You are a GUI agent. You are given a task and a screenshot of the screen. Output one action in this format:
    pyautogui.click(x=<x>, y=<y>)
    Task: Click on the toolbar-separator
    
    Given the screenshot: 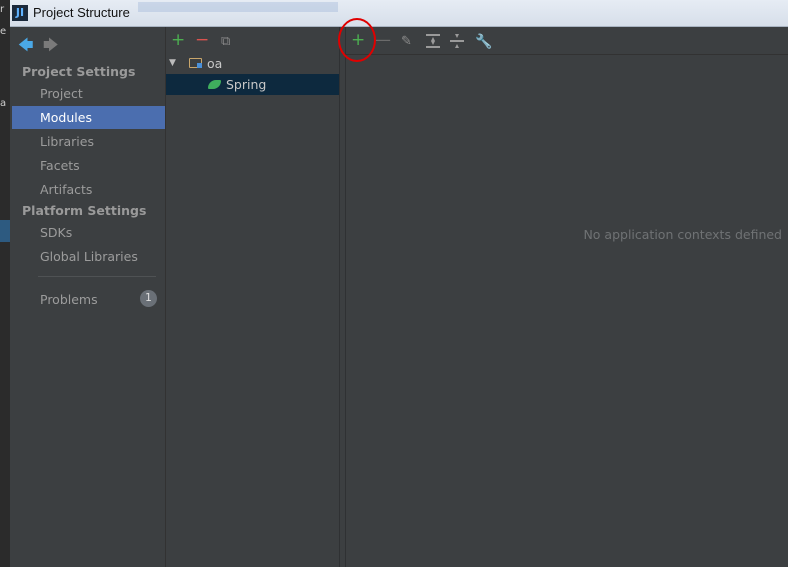 What is the action you would take?
    pyautogui.click(x=567, y=54)
    